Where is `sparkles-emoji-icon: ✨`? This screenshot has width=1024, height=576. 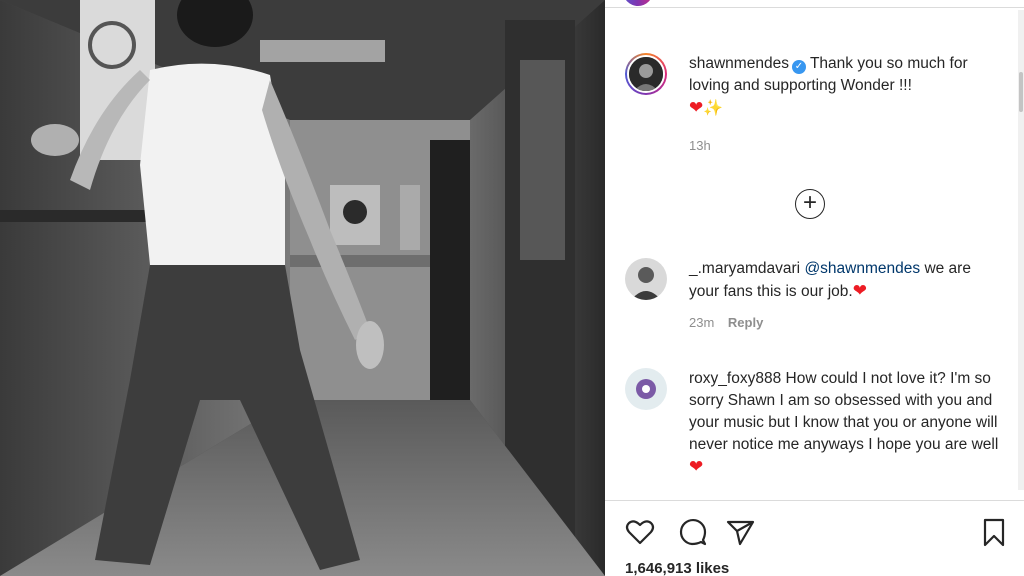 sparkles-emoji-icon: ✨ is located at coordinates (713, 108).